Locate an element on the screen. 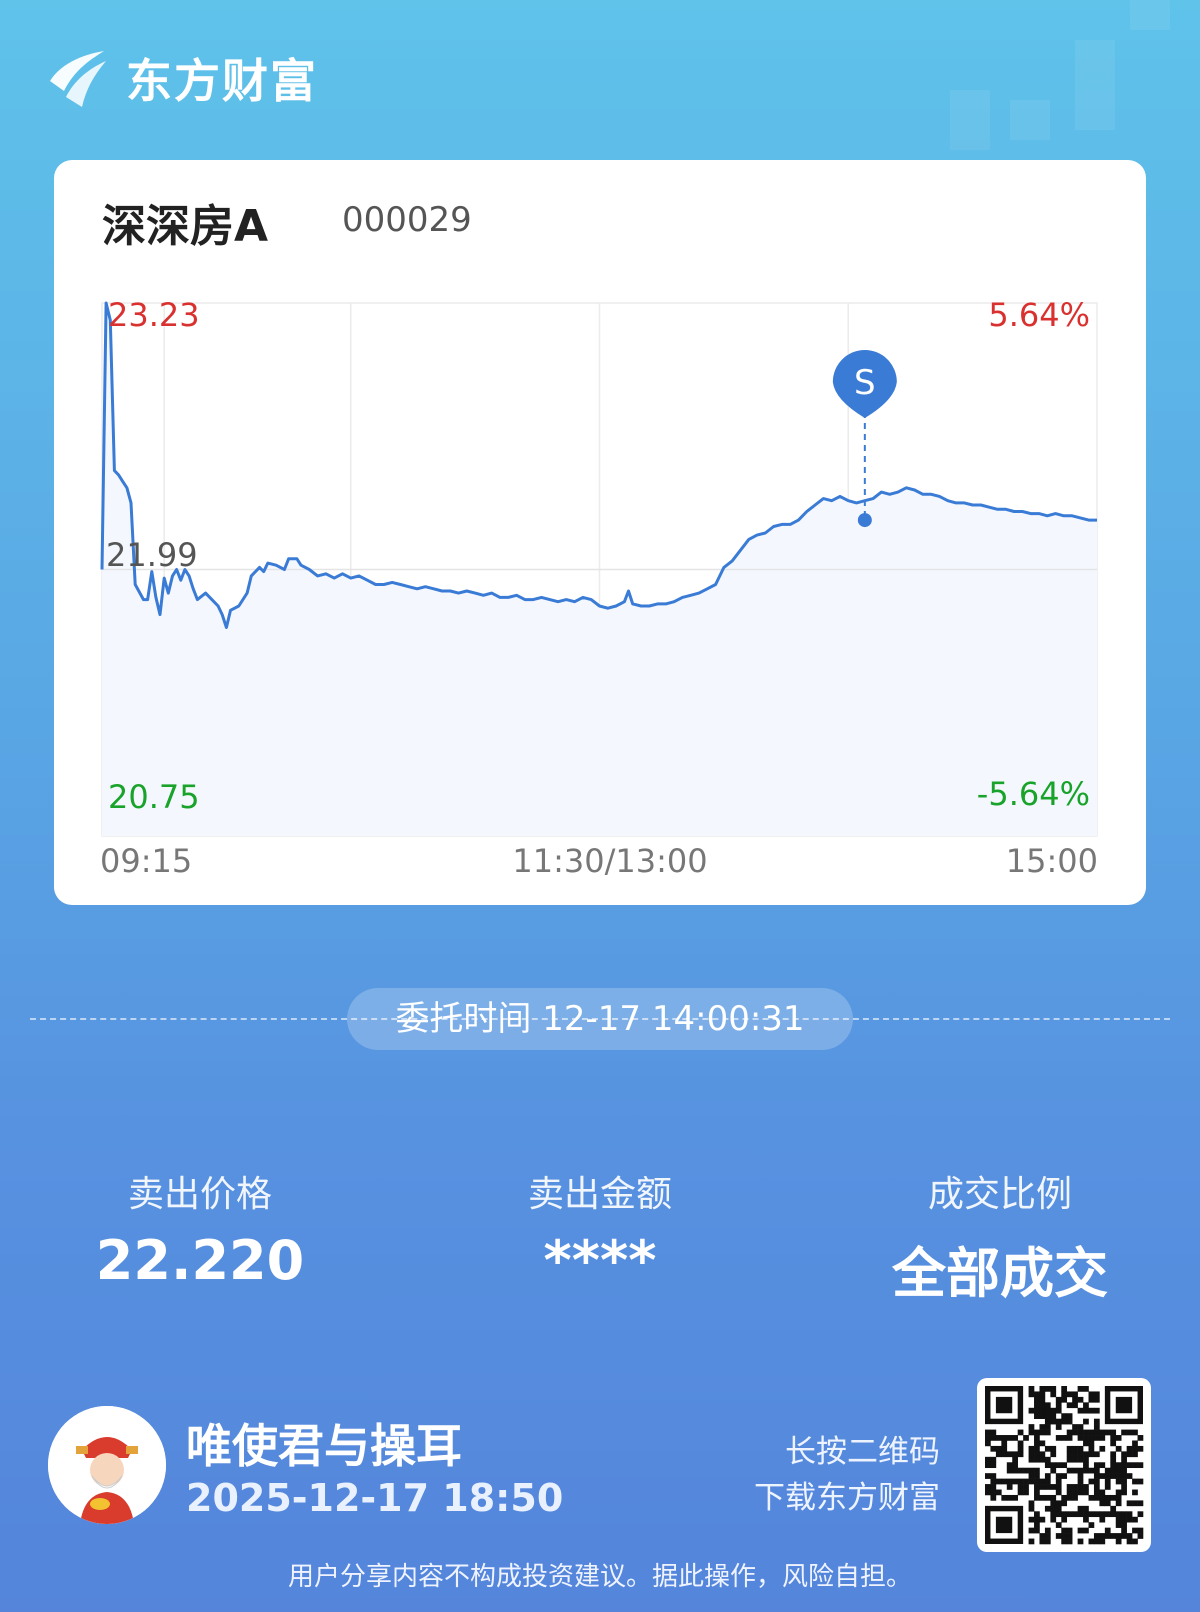  sell-marker-label: S is located at coordinates (865, 383).